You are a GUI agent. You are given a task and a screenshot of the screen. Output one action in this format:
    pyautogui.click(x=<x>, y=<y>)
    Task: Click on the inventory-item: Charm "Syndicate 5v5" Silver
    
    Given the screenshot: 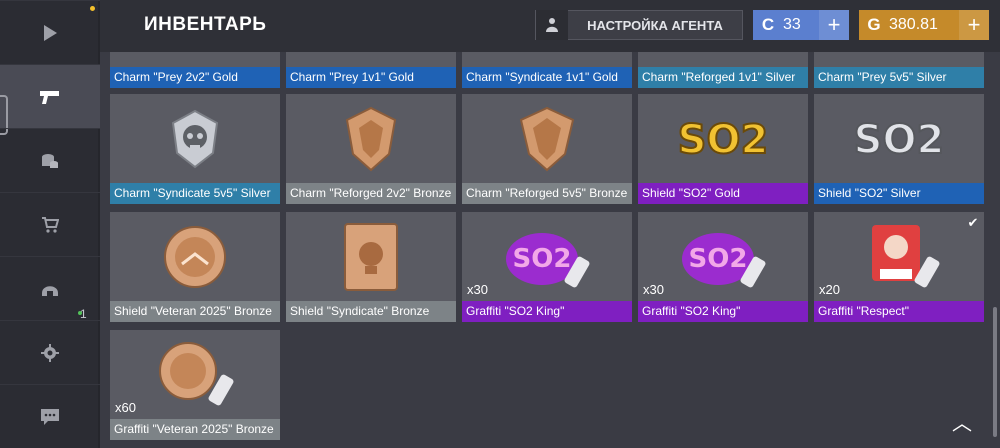 What is the action you would take?
    pyautogui.click(x=195, y=149)
    